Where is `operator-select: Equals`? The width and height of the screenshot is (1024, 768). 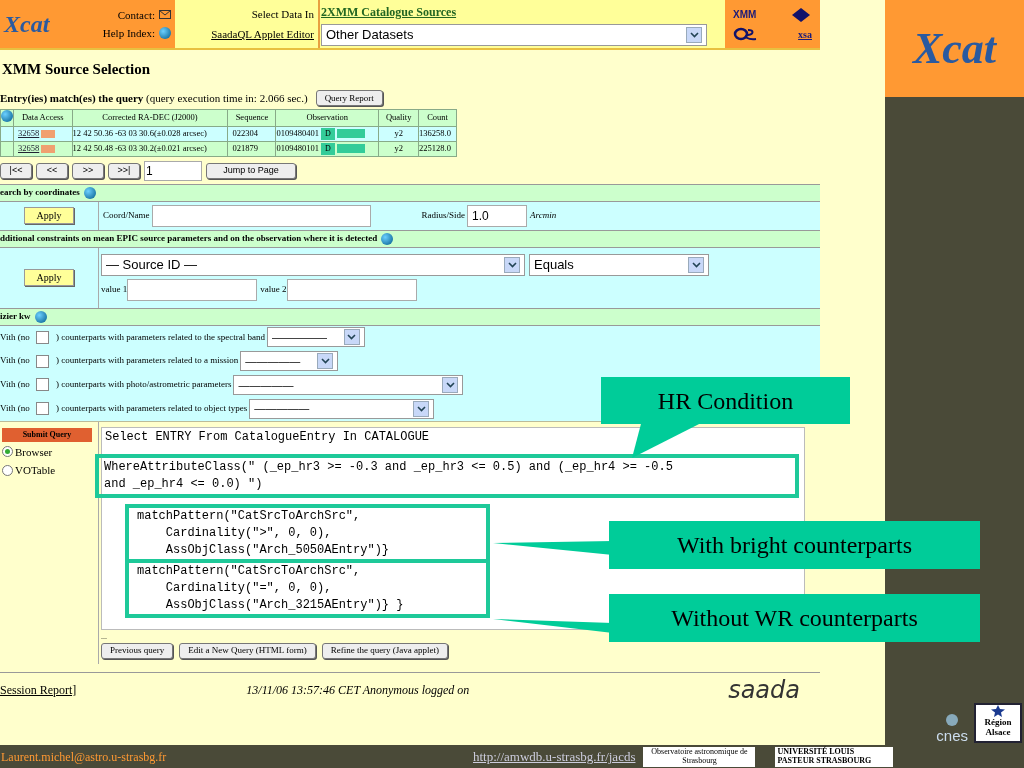 operator-select: Equals is located at coordinates (619, 265).